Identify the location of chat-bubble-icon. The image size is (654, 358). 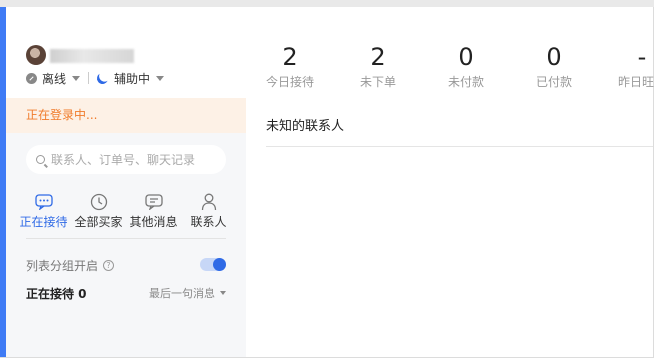
(43, 202).